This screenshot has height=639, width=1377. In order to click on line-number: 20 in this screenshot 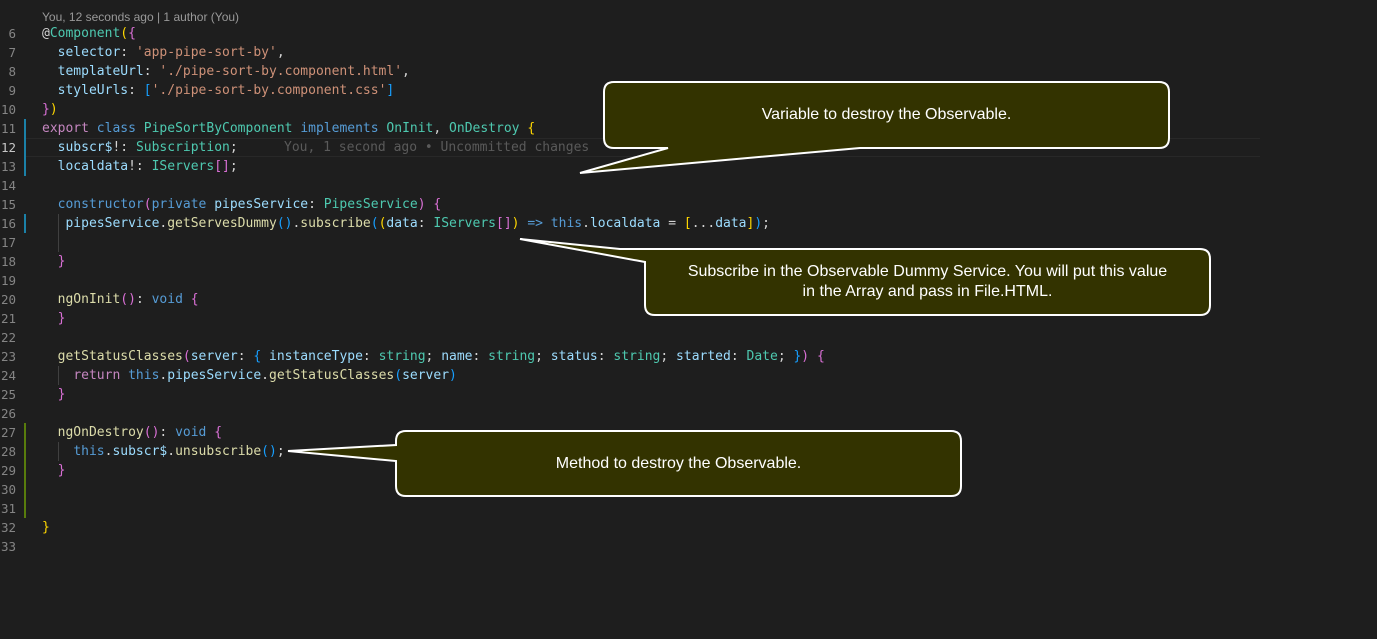, I will do `click(8, 299)`.